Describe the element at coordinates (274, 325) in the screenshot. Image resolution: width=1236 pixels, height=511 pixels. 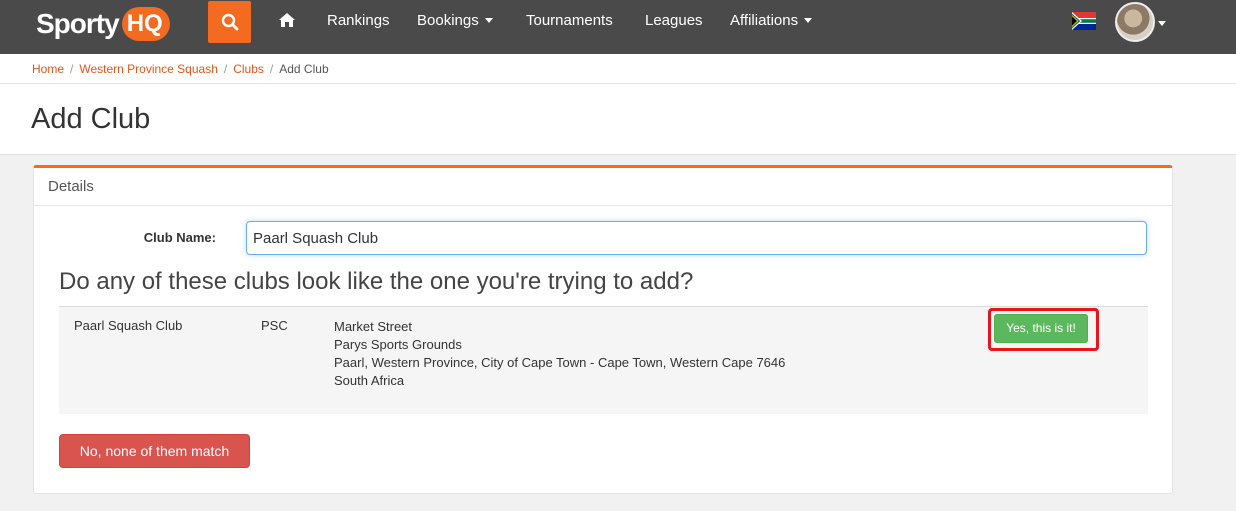
I see `match-club-code: PSC` at that location.